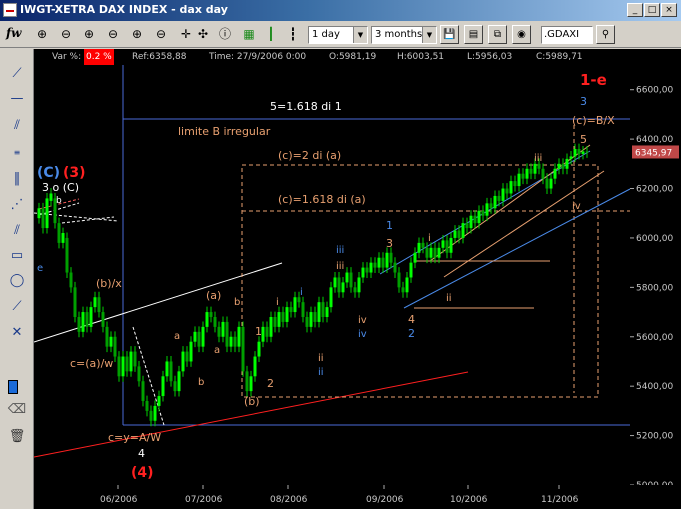 Image resolution: width=681 pixels, height=509 pixels. Describe the element at coordinates (17, 256) in the screenshot. I see `rectangle-icon: ▭` at that location.